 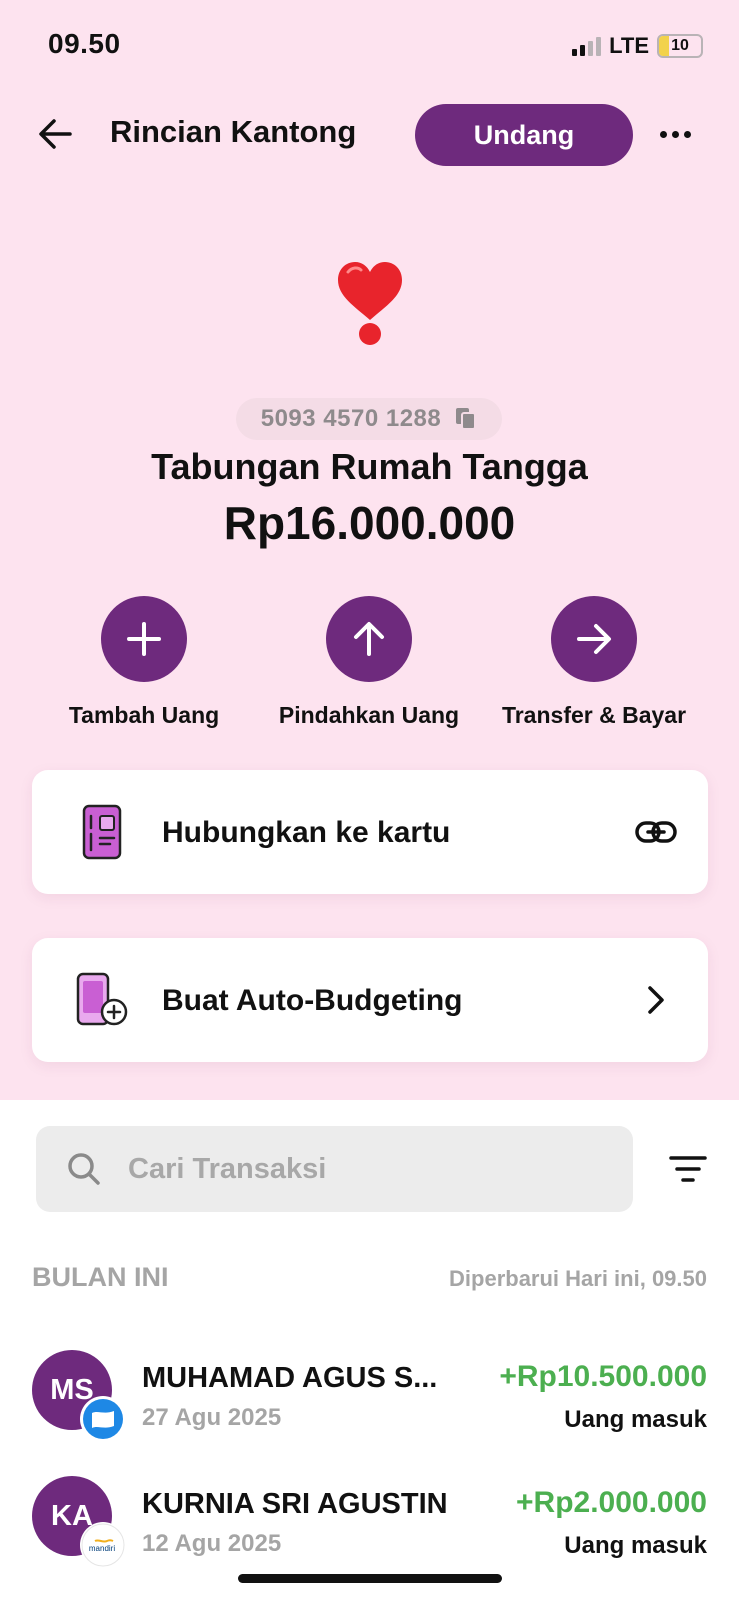 I want to click on transfer-pay-button: Transfer & Bayar, so click(x=594, y=662).